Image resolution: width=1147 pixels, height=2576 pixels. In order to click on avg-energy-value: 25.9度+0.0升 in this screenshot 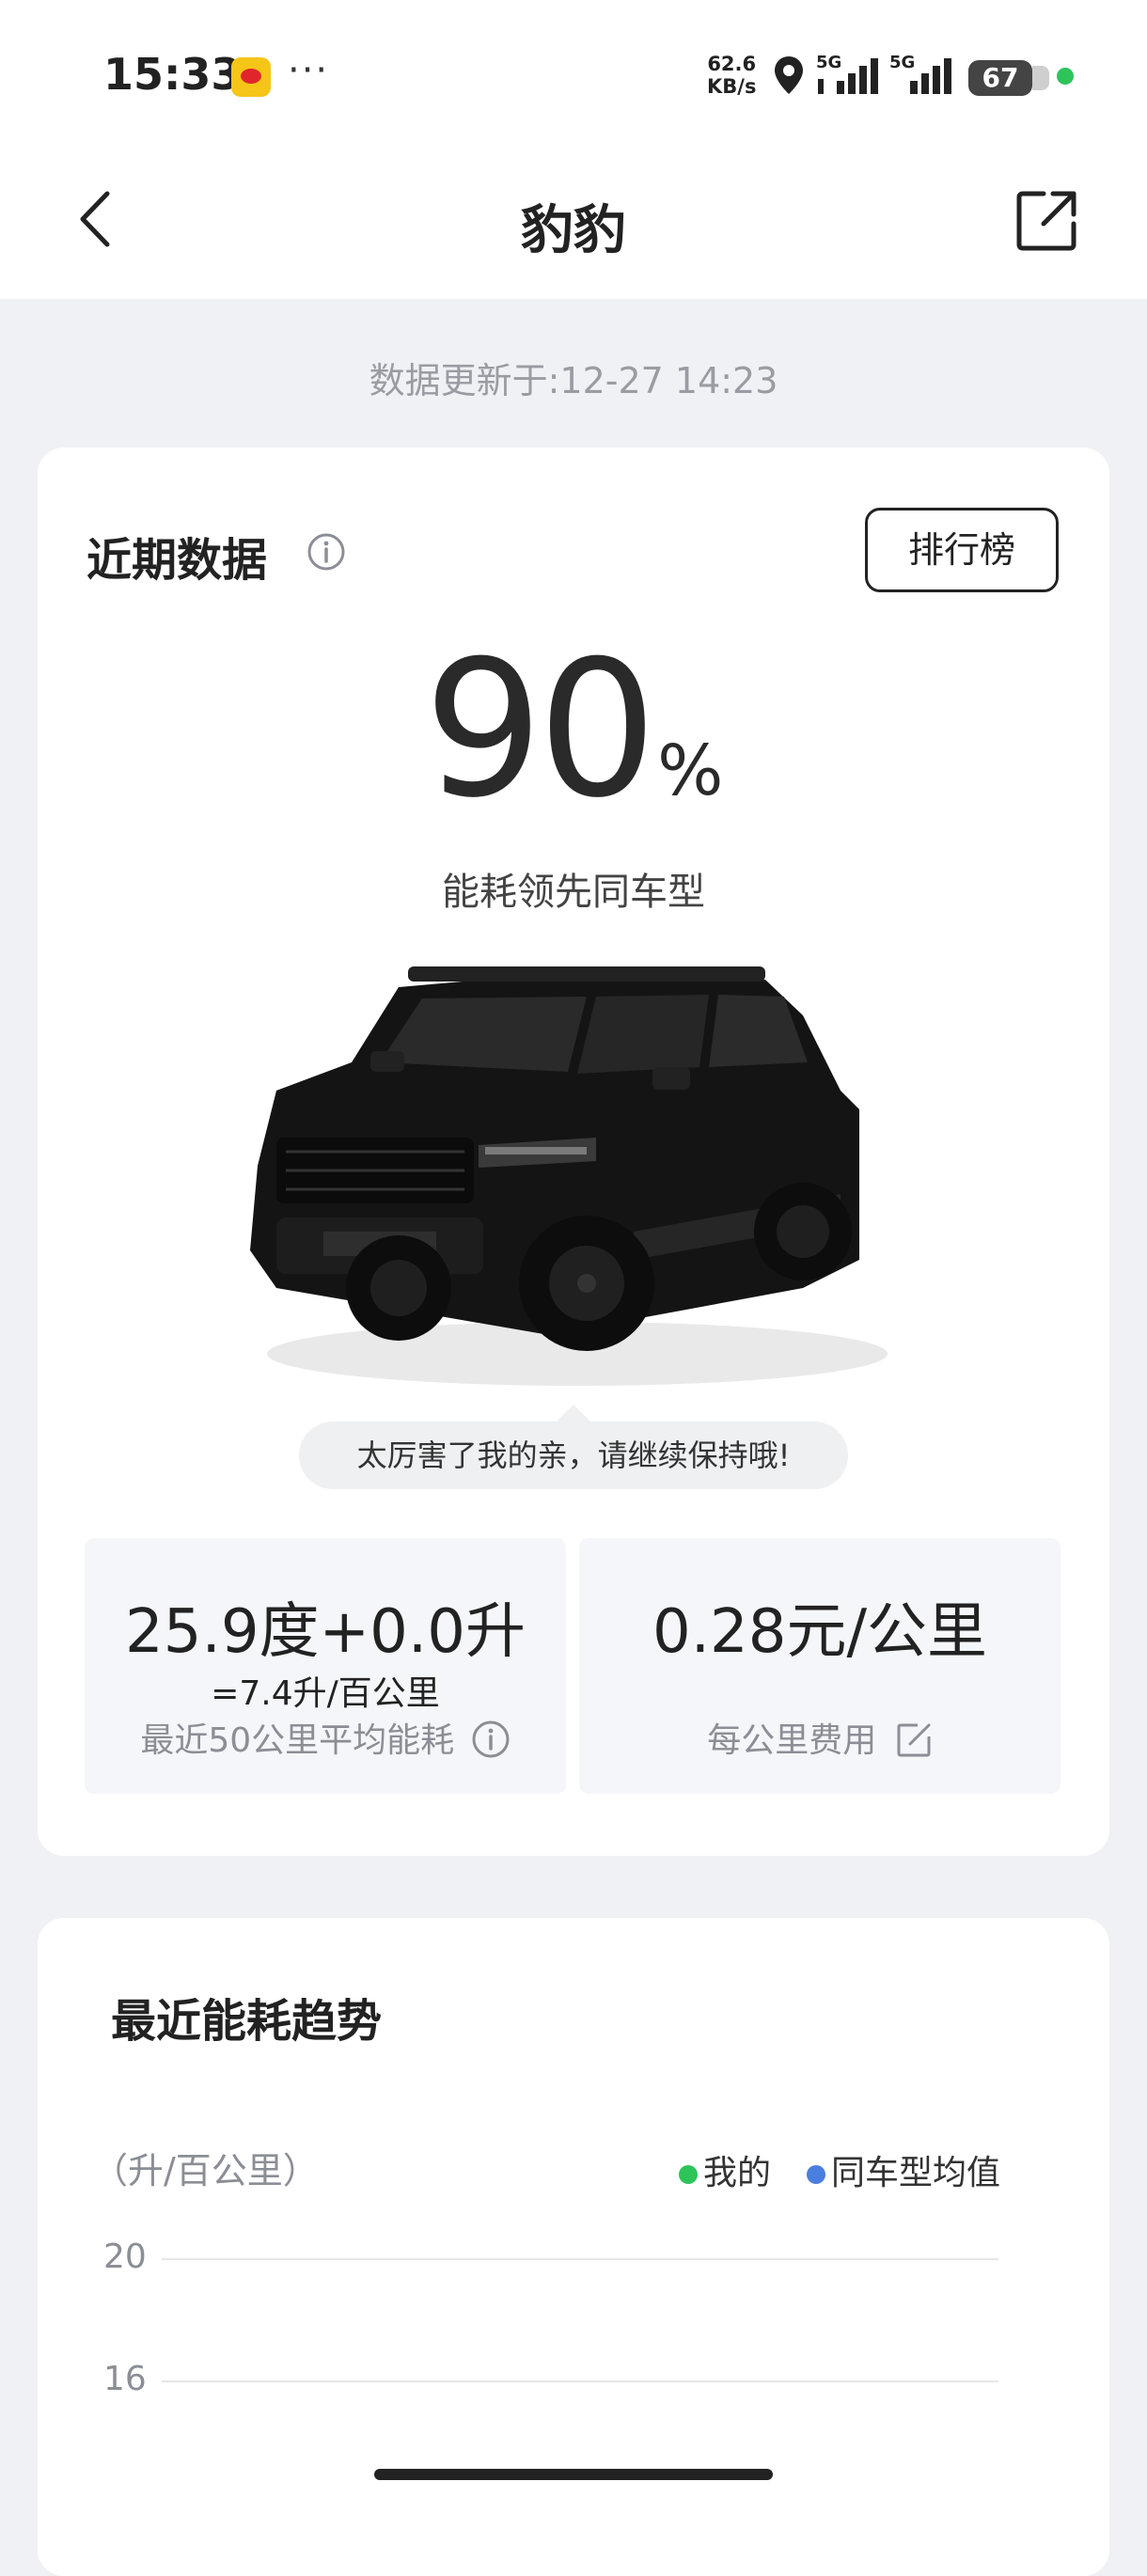, I will do `click(325, 1632)`.